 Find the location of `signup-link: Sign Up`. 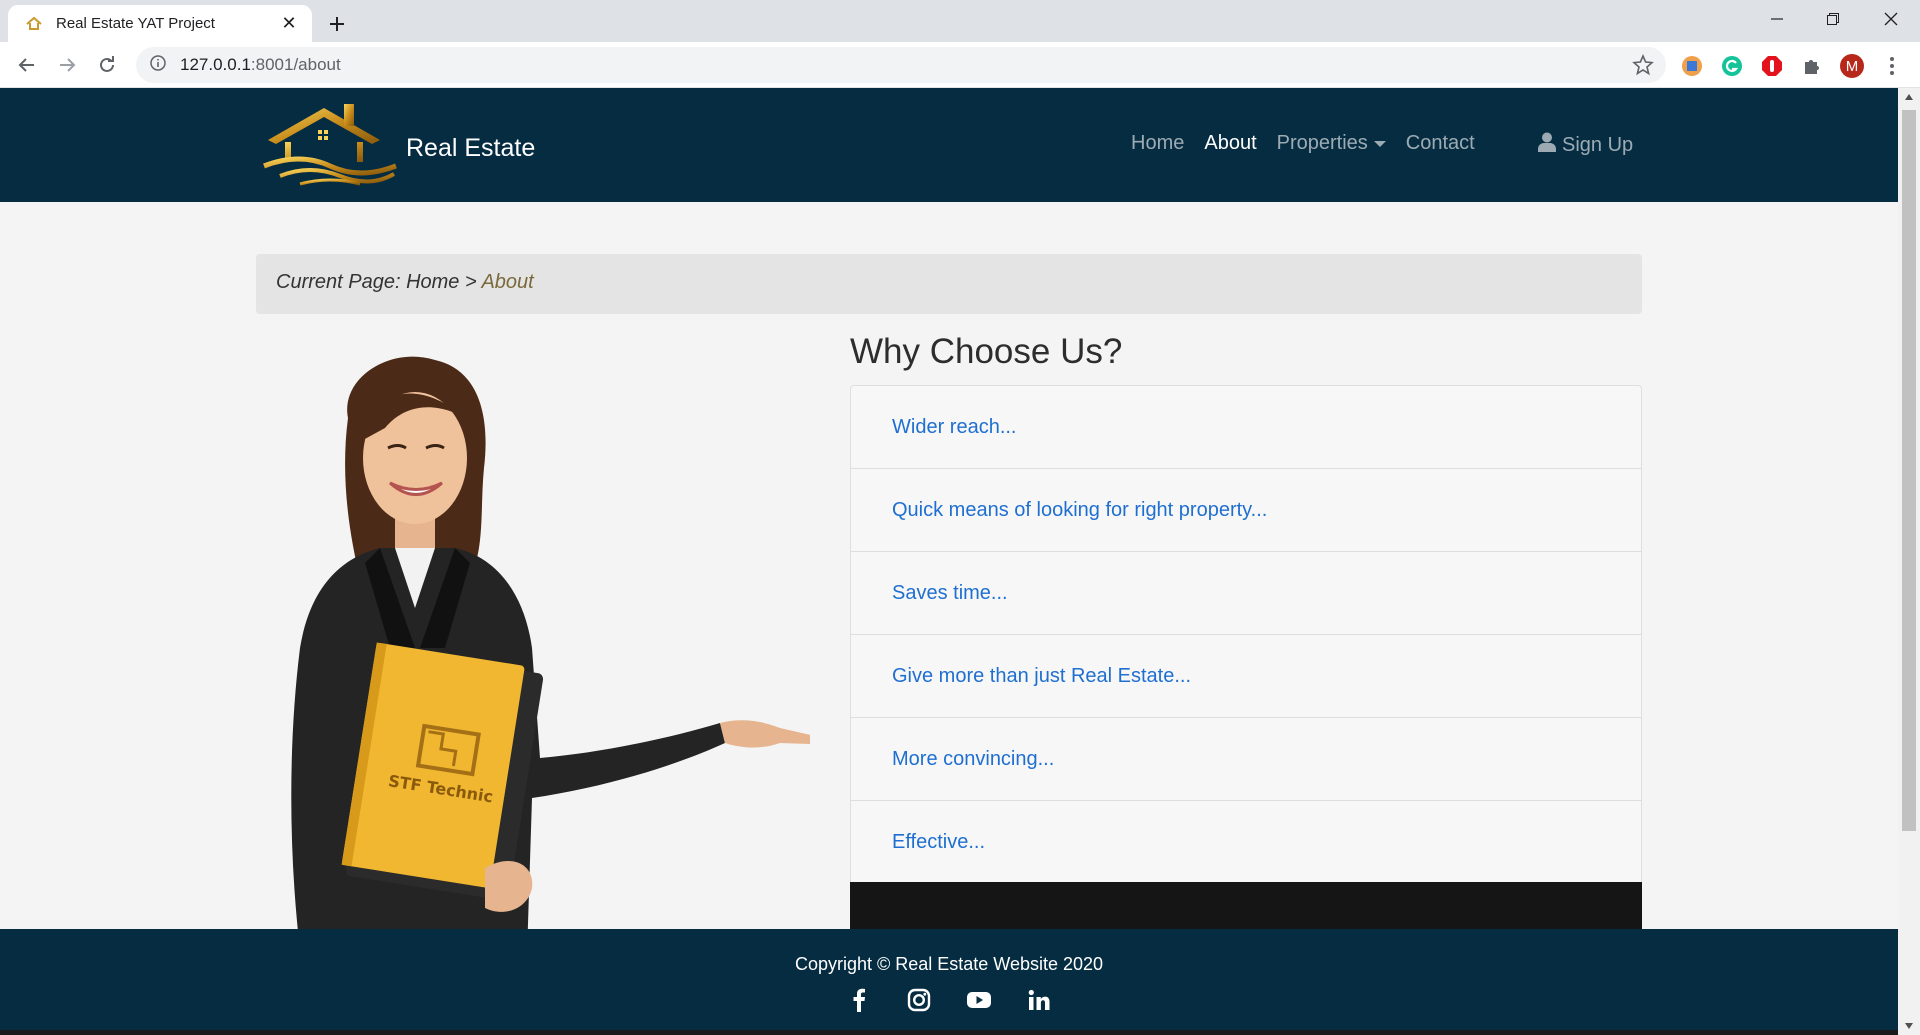

signup-link: Sign Up is located at coordinates (1585, 145).